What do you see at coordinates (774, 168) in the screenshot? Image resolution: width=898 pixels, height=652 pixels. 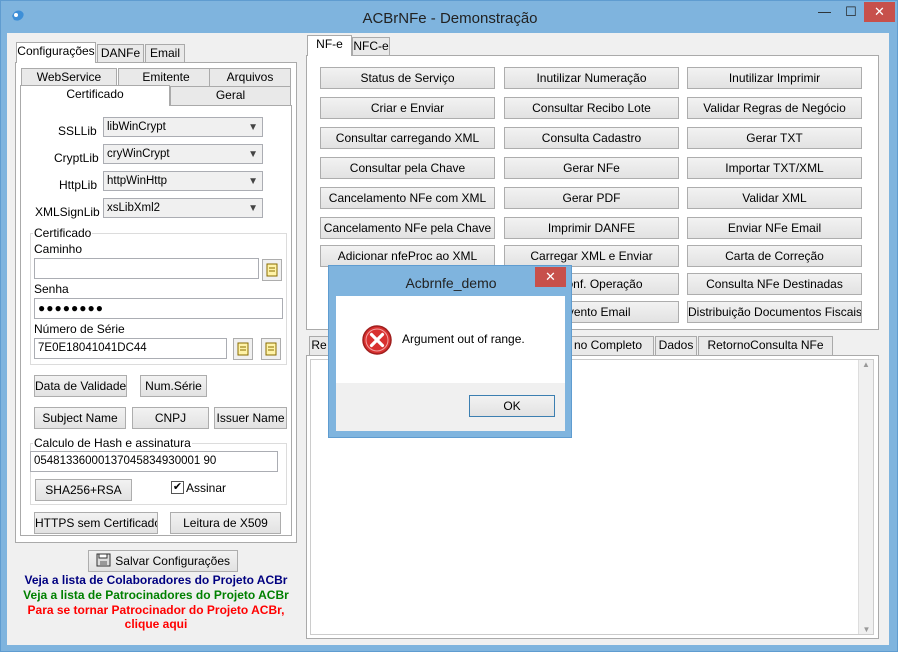 I see `col3-action-button: Importar TXT/XML` at bounding box center [774, 168].